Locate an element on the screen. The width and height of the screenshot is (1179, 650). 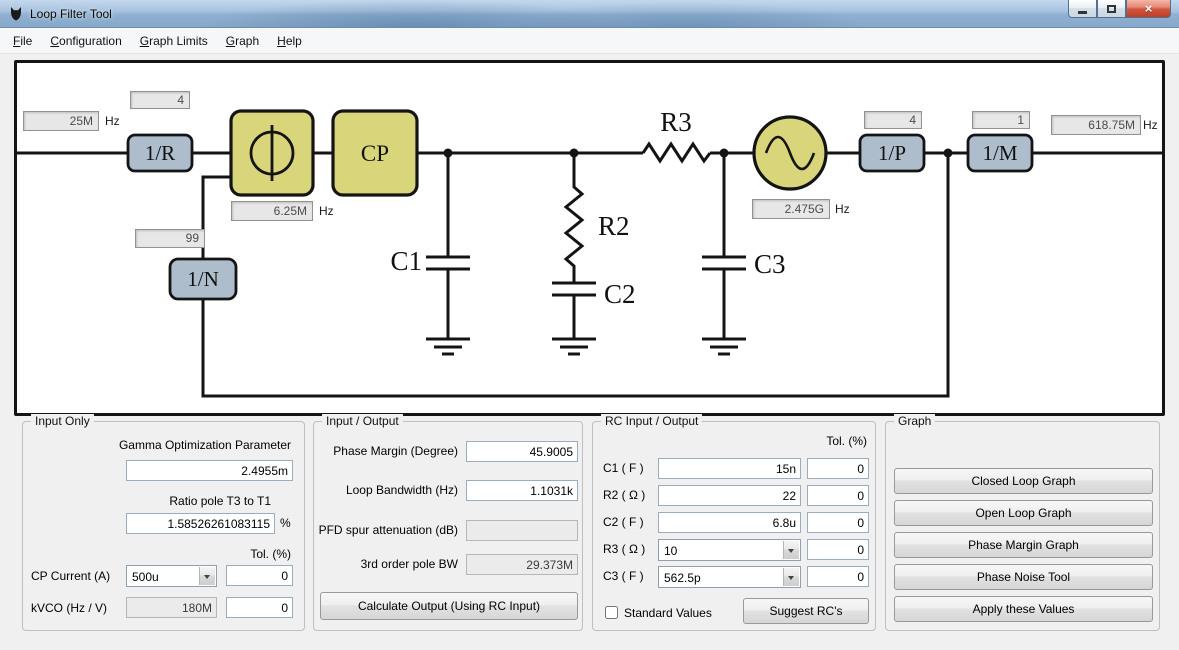
ref-freq-input: 25M is located at coordinates (61, 121).